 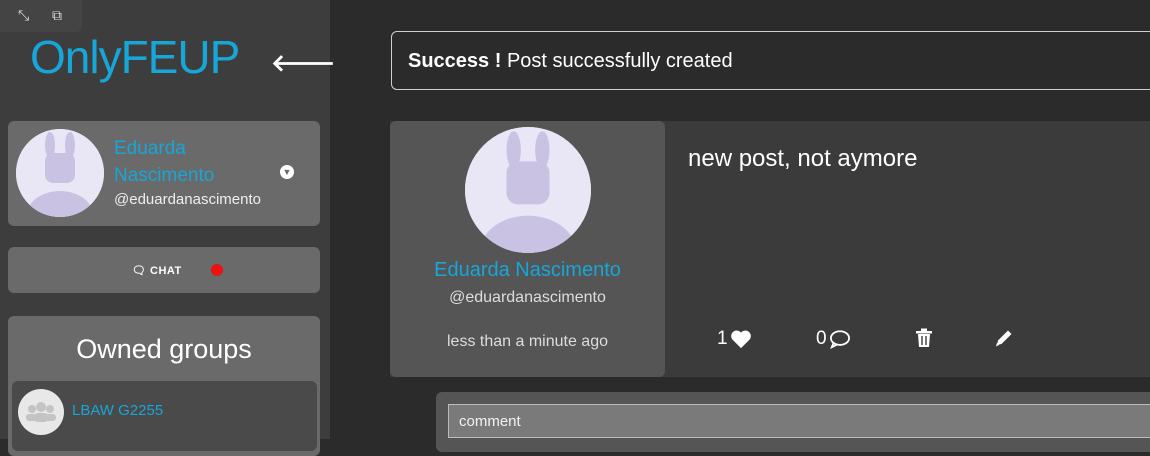 What do you see at coordinates (740, 339) in the screenshot?
I see `heart-icon` at bounding box center [740, 339].